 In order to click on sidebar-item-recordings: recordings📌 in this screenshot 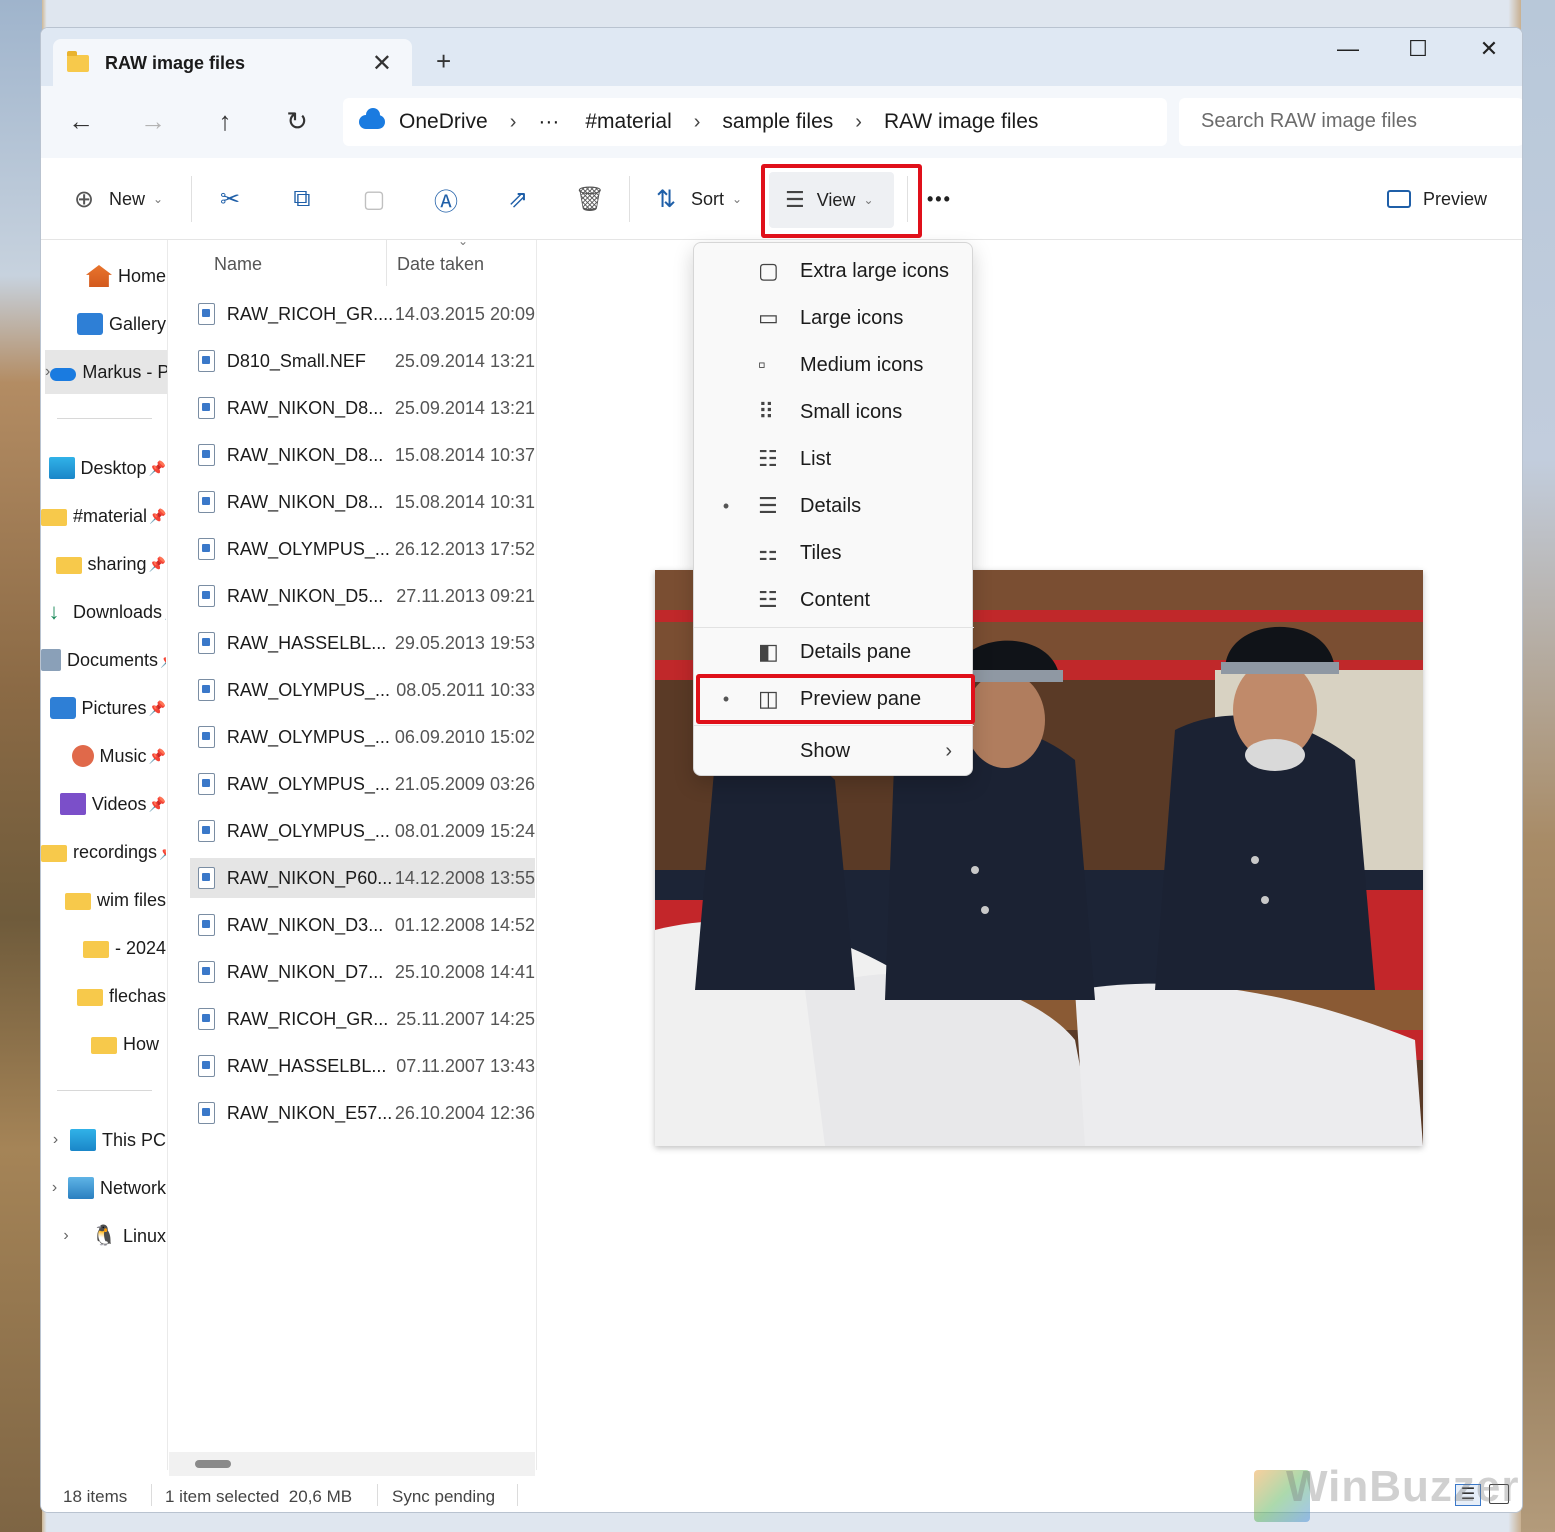, I will do `click(103, 852)`.